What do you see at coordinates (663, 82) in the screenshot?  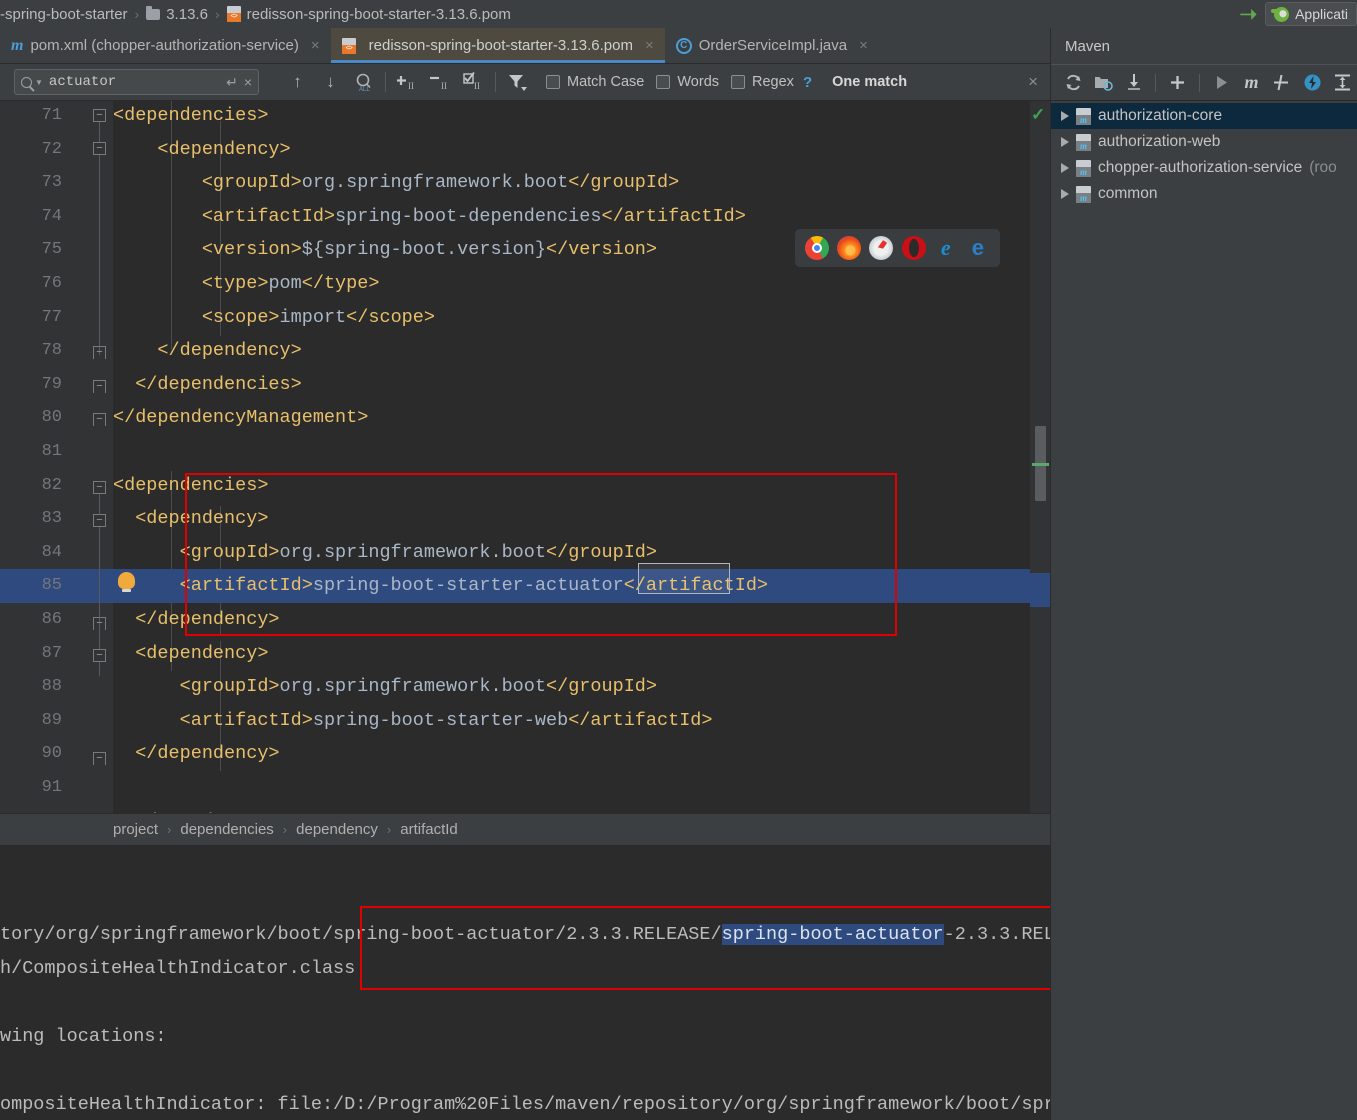 I see `checkbox-box` at bounding box center [663, 82].